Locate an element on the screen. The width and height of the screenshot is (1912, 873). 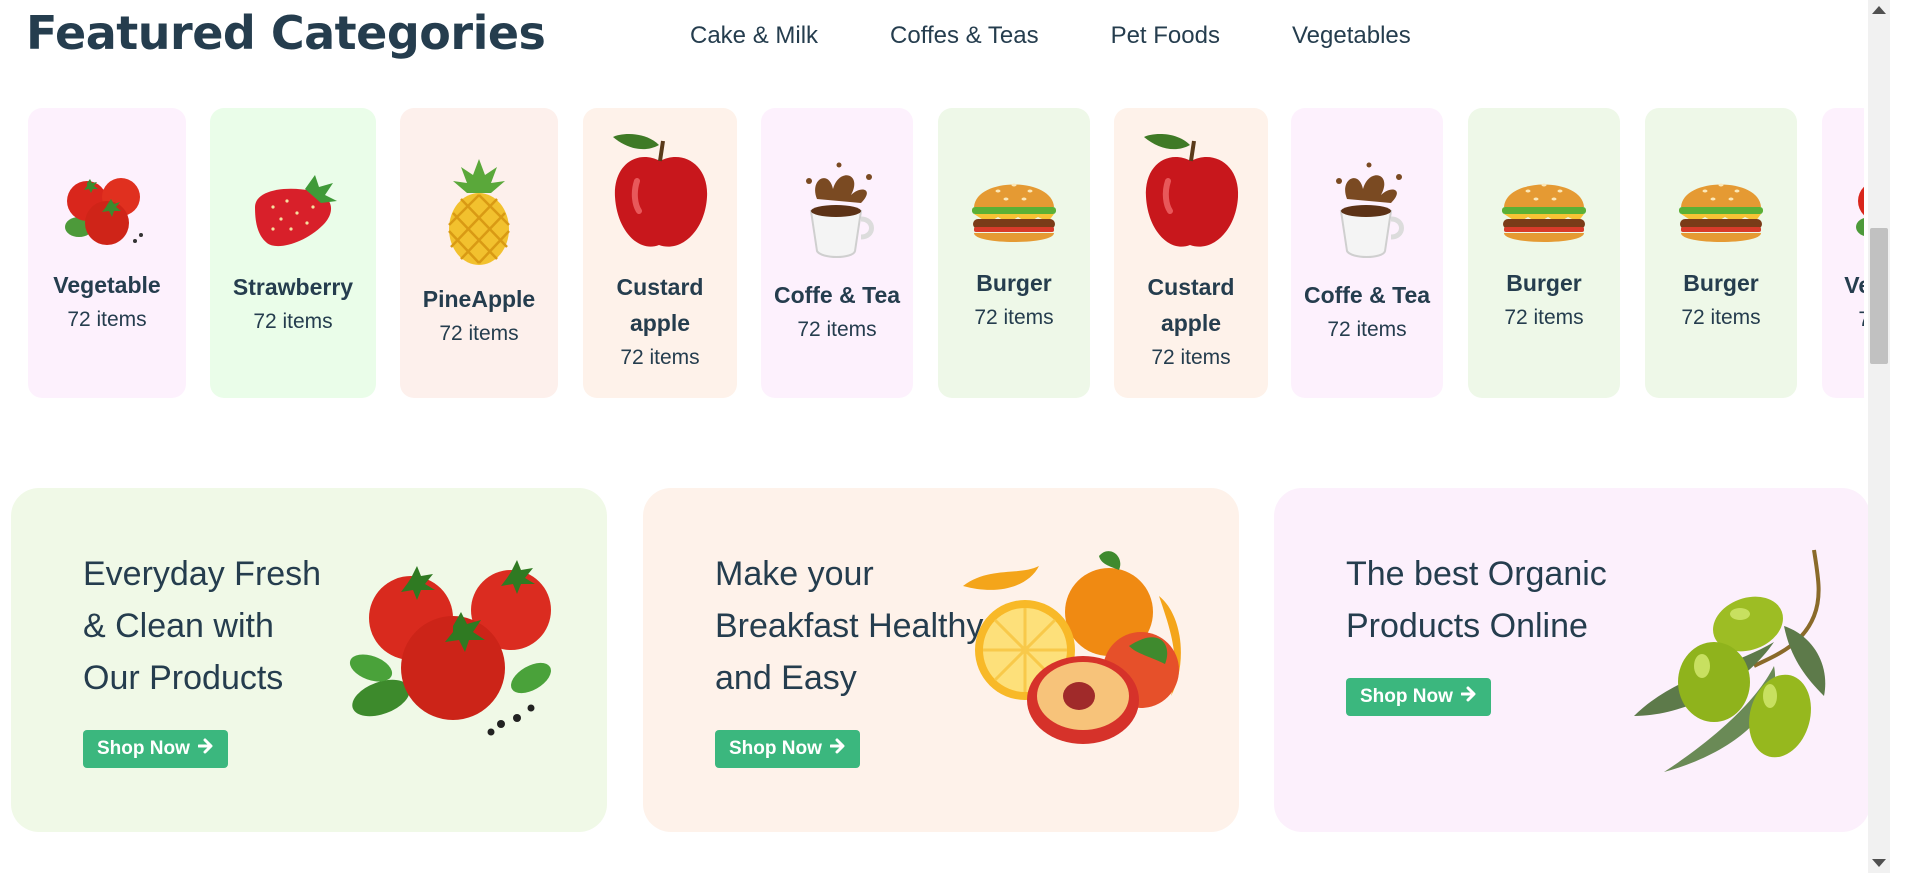
category-card: PineApple 72 items is located at coordinates (479, 253).